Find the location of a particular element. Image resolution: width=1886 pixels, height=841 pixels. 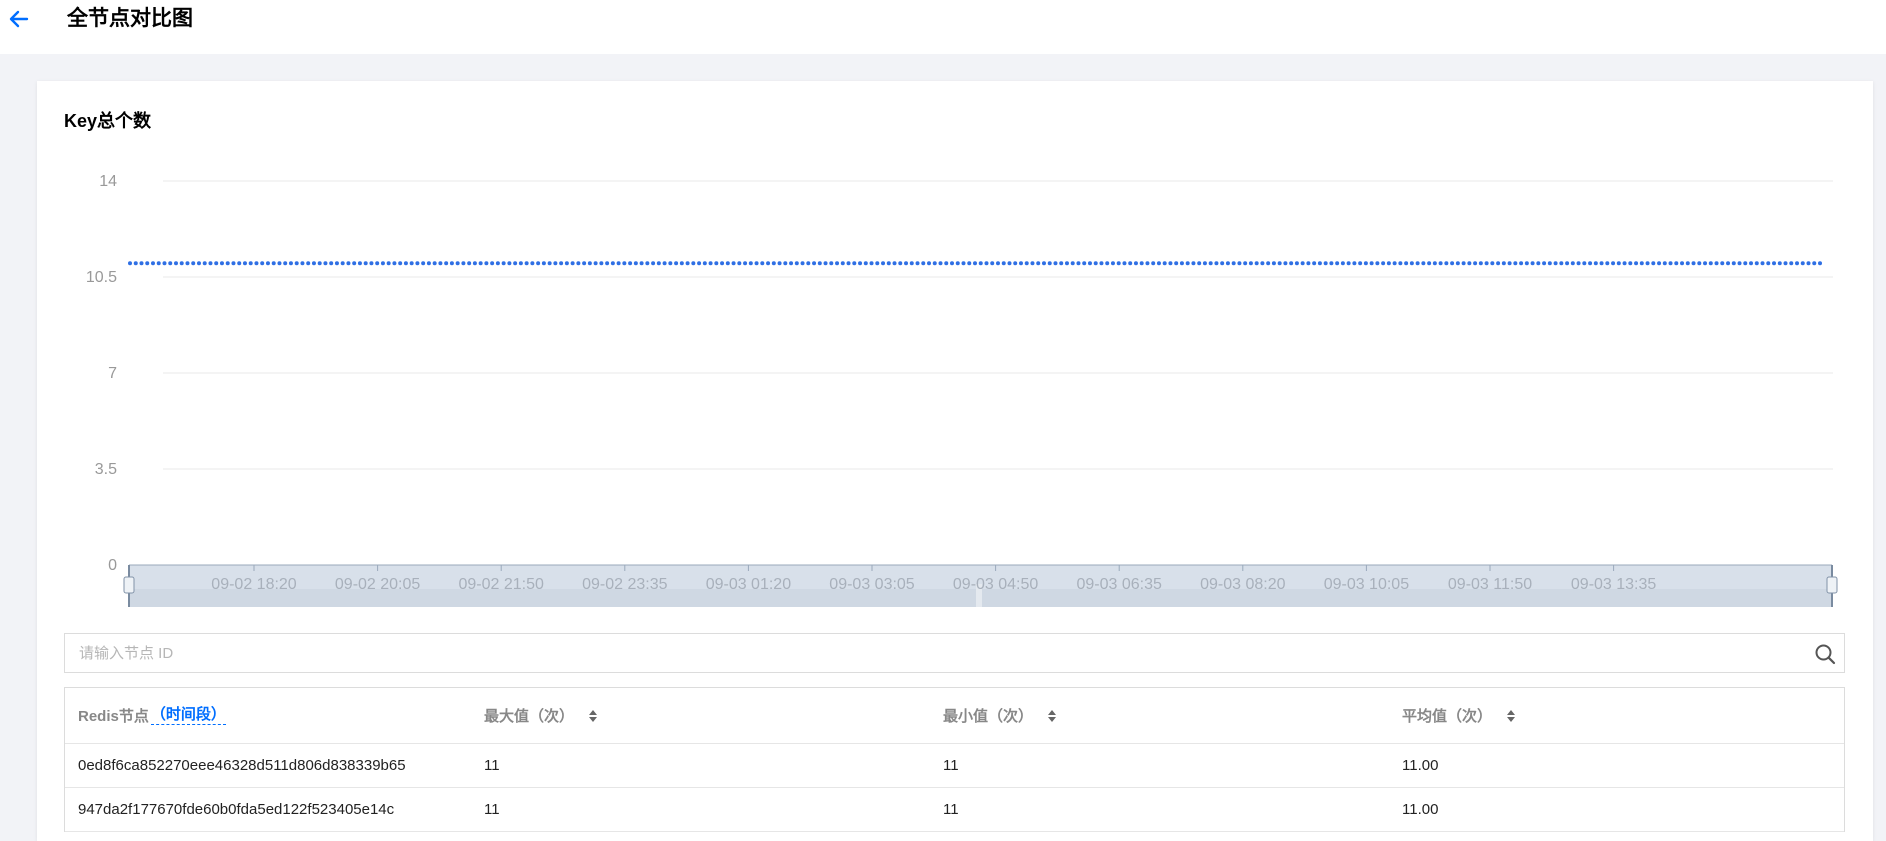

back-button is located at coordinates (19, 19).